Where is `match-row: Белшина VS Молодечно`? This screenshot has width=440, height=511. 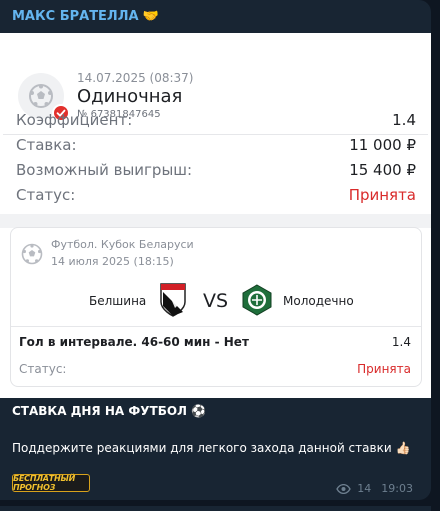
match-row: Белшина VS Молодечно is located at coordinates (217, 300).